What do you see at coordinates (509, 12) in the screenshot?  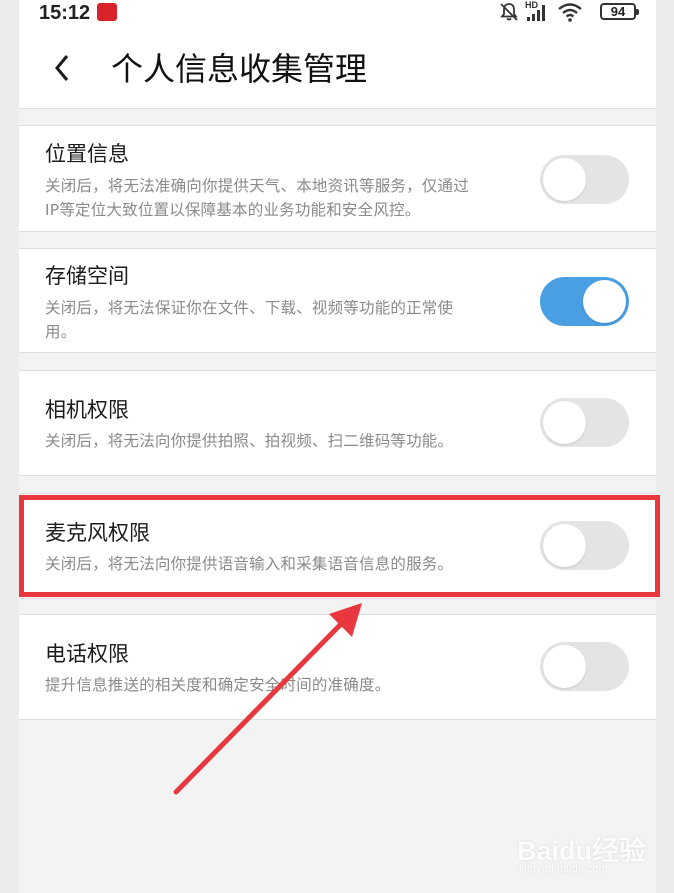 I see `mute-bell-icon` at bounding box center [509, 12].